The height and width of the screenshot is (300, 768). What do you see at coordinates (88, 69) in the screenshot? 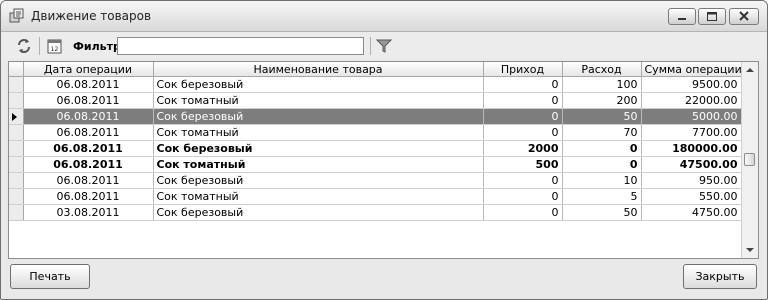
I see `column-header-date: Дата операции` at bounding box center [88, 69].